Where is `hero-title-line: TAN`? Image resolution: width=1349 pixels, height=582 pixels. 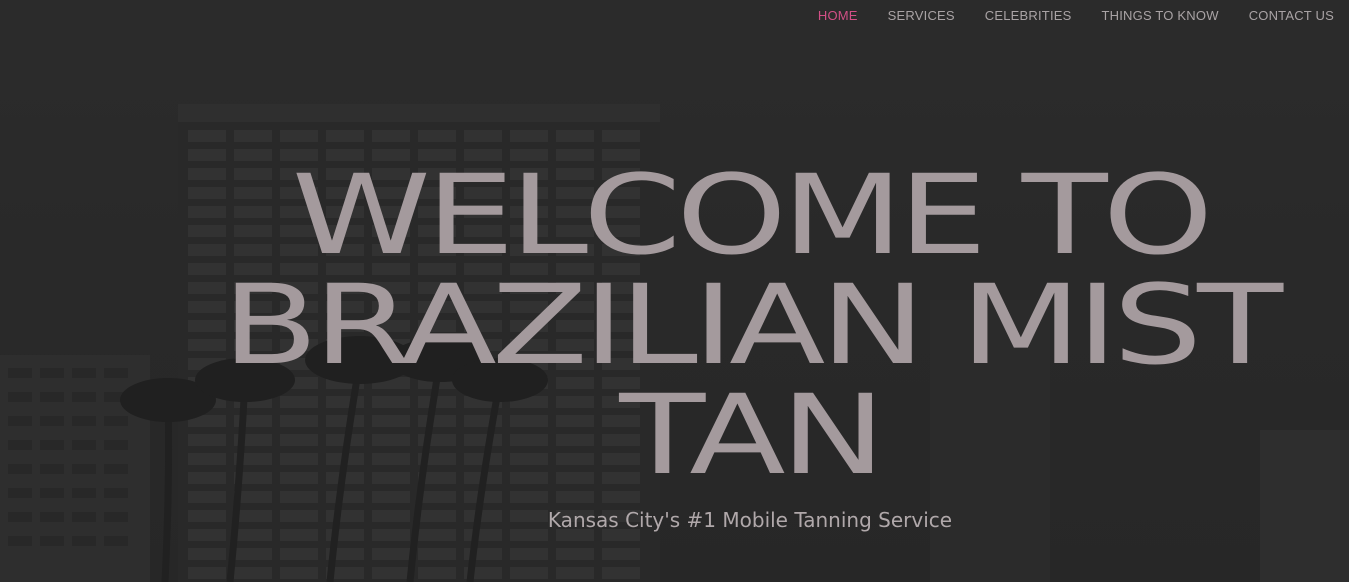 hero-title-line: TAN is located at coordinates (752, 435).